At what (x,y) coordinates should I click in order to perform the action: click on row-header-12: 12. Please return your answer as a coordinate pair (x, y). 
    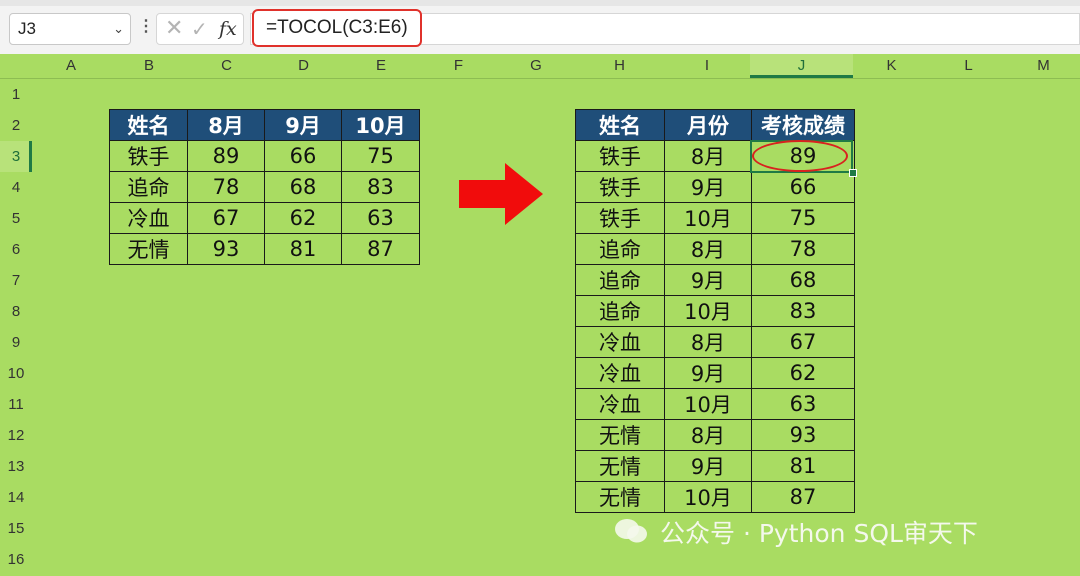
    Looking at the image, I should click on (16, 435).